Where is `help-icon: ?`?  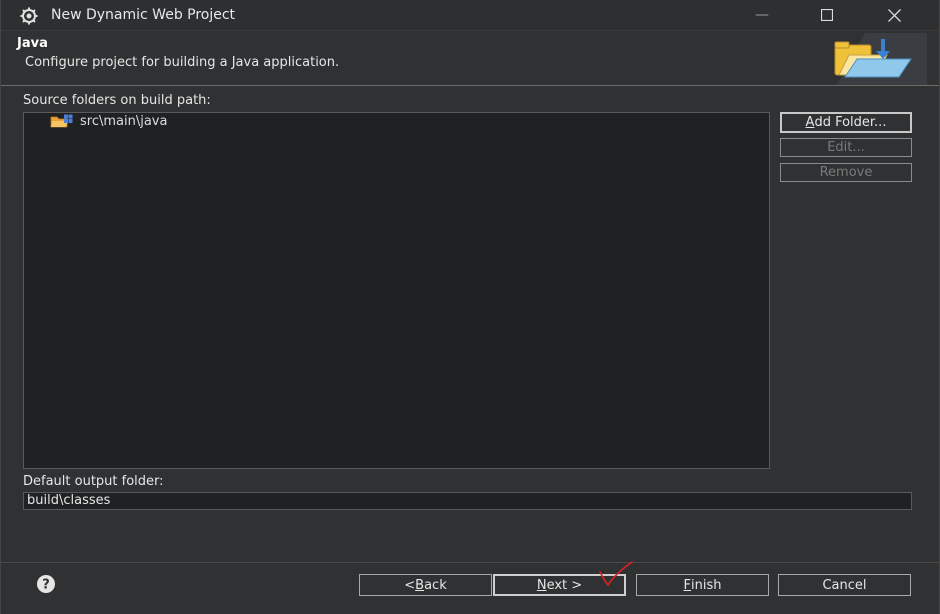 help-icon: ? is located at coordinates (46, 584).